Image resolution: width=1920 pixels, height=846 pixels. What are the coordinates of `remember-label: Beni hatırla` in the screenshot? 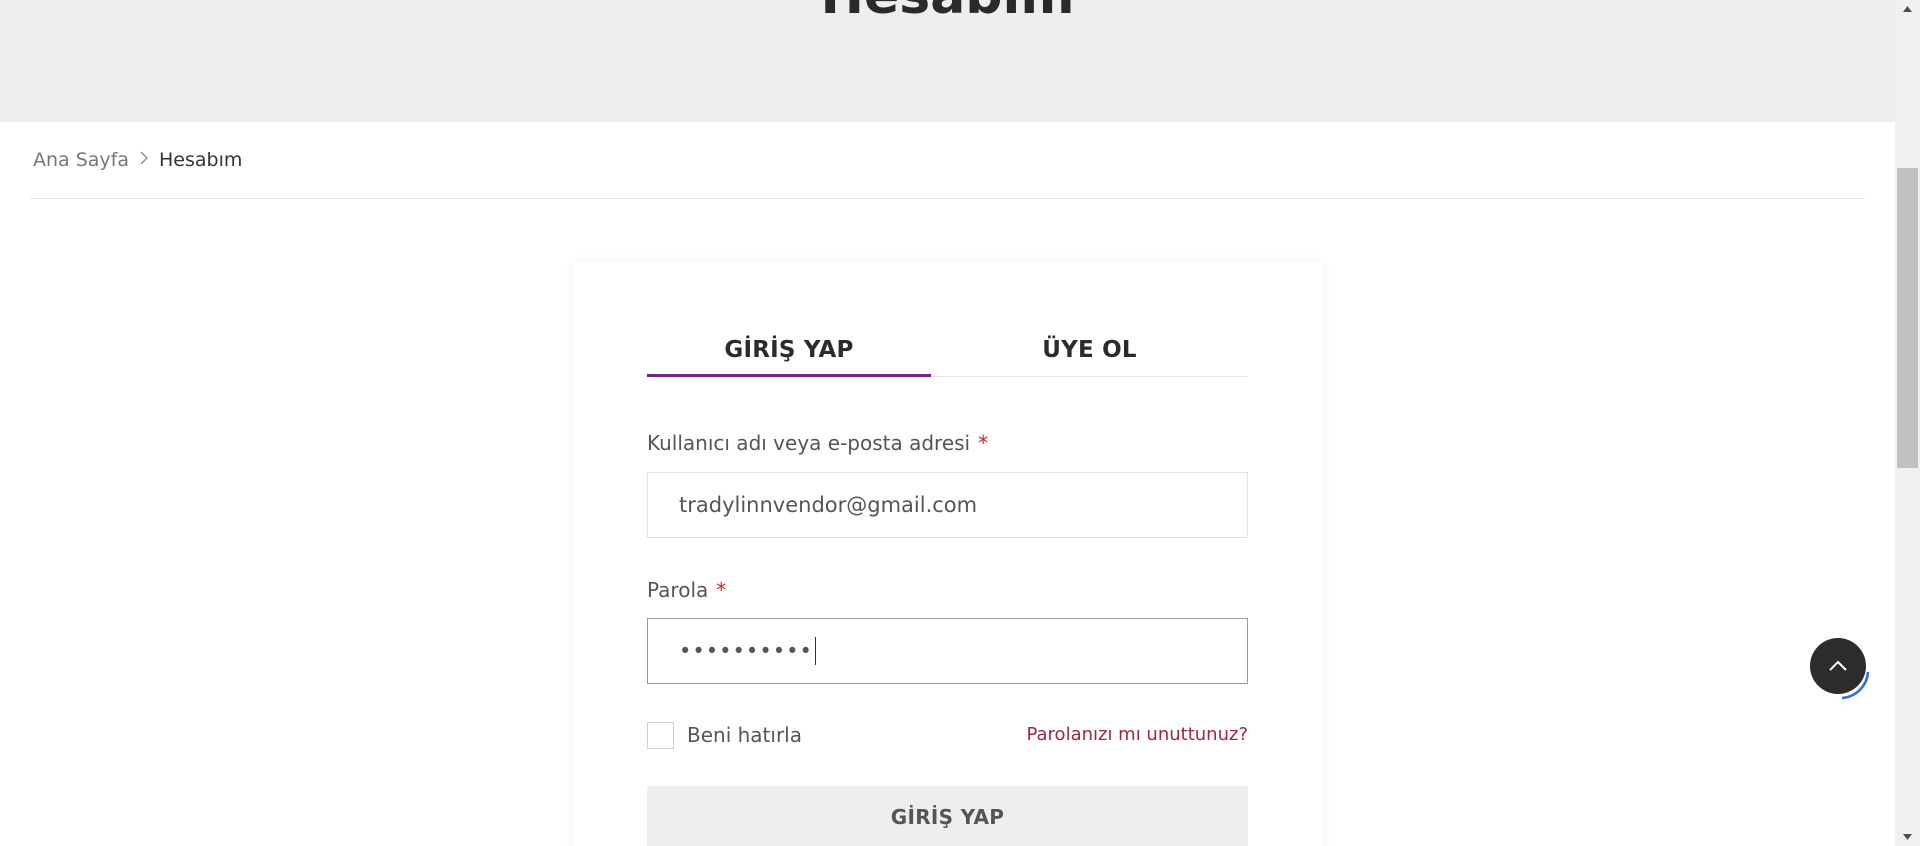 It's located at (744, 735).